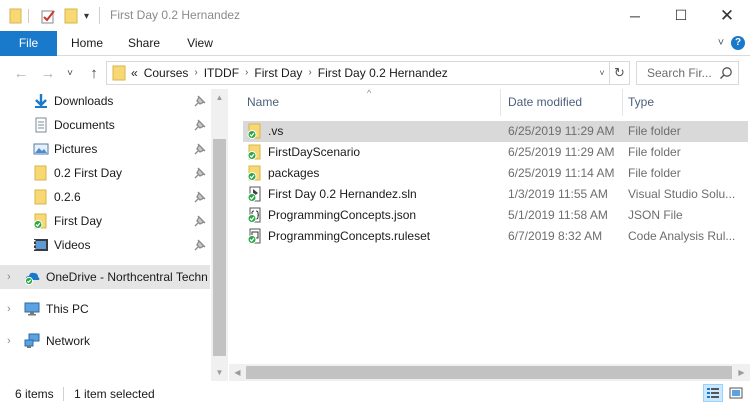  I want to click on pictures-icon, so click(41, 149).